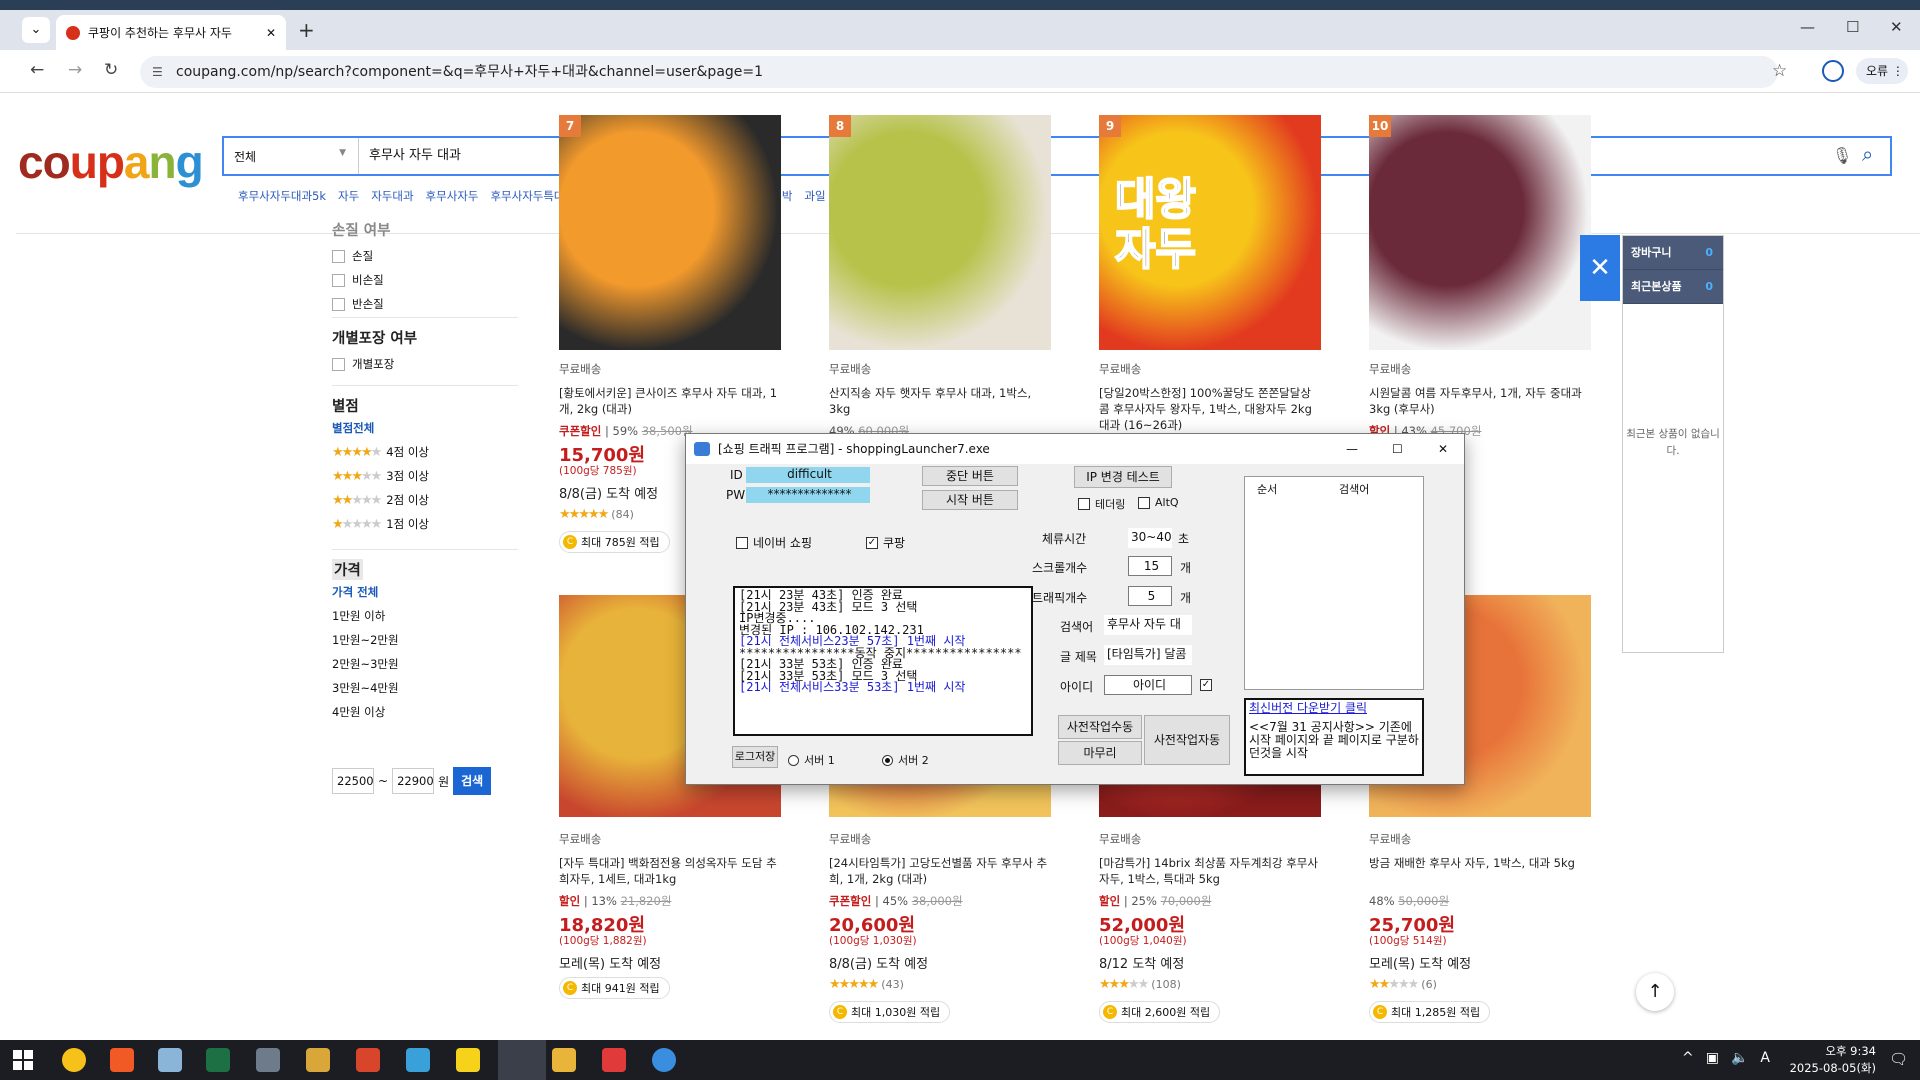 Image resolution: width=1920 pixels, height=1080 pixels. Describe the element at coordinates (808, 475) in the screenshot. I see `id-input: difficult` at that location.